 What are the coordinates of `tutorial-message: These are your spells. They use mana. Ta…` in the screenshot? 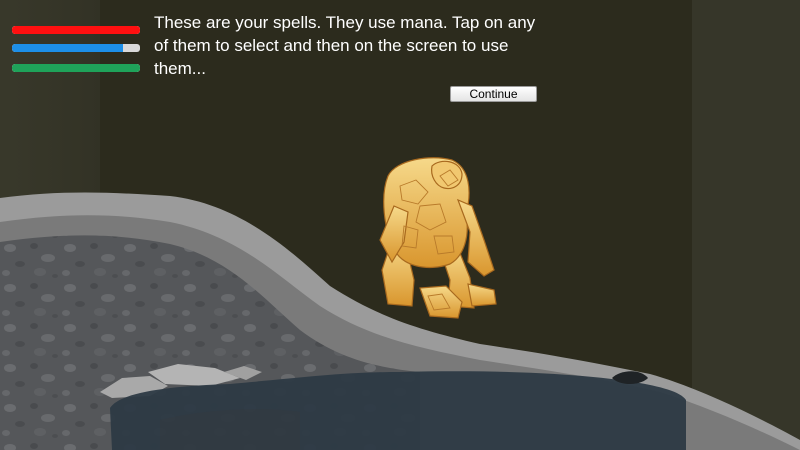 It's located at (345, 45).